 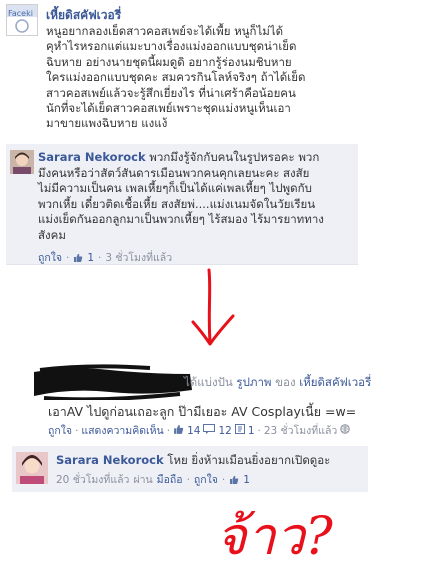 What do you see at coordinates (249, 460) in the screenshot?
I see `comment-text: โหย ยิ่งห้ามเมือนยิ่งอยากเปิดดูอะ` at bounding box center [249, 460].